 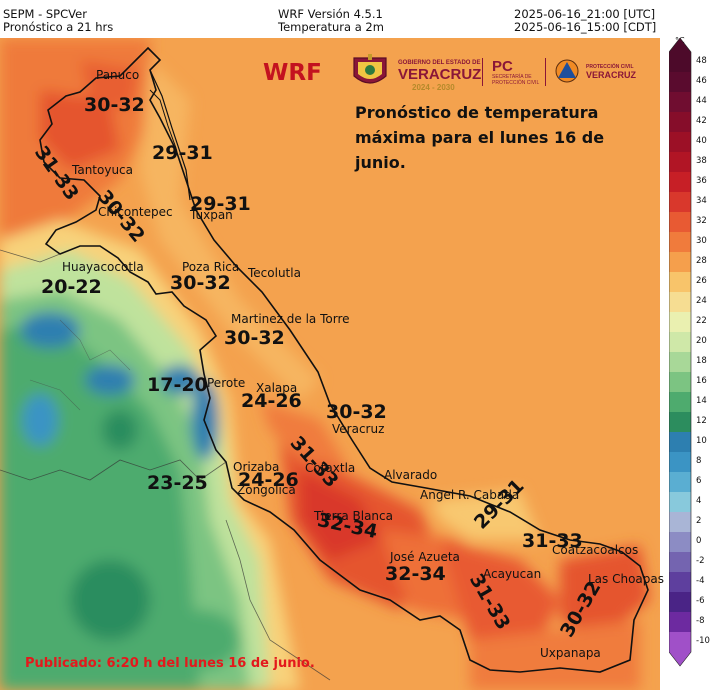 What do you see at coordinates (700, 561) in the screenshot?
I see `colorbar-tick-label: -2` at bounding box center [700, 561].